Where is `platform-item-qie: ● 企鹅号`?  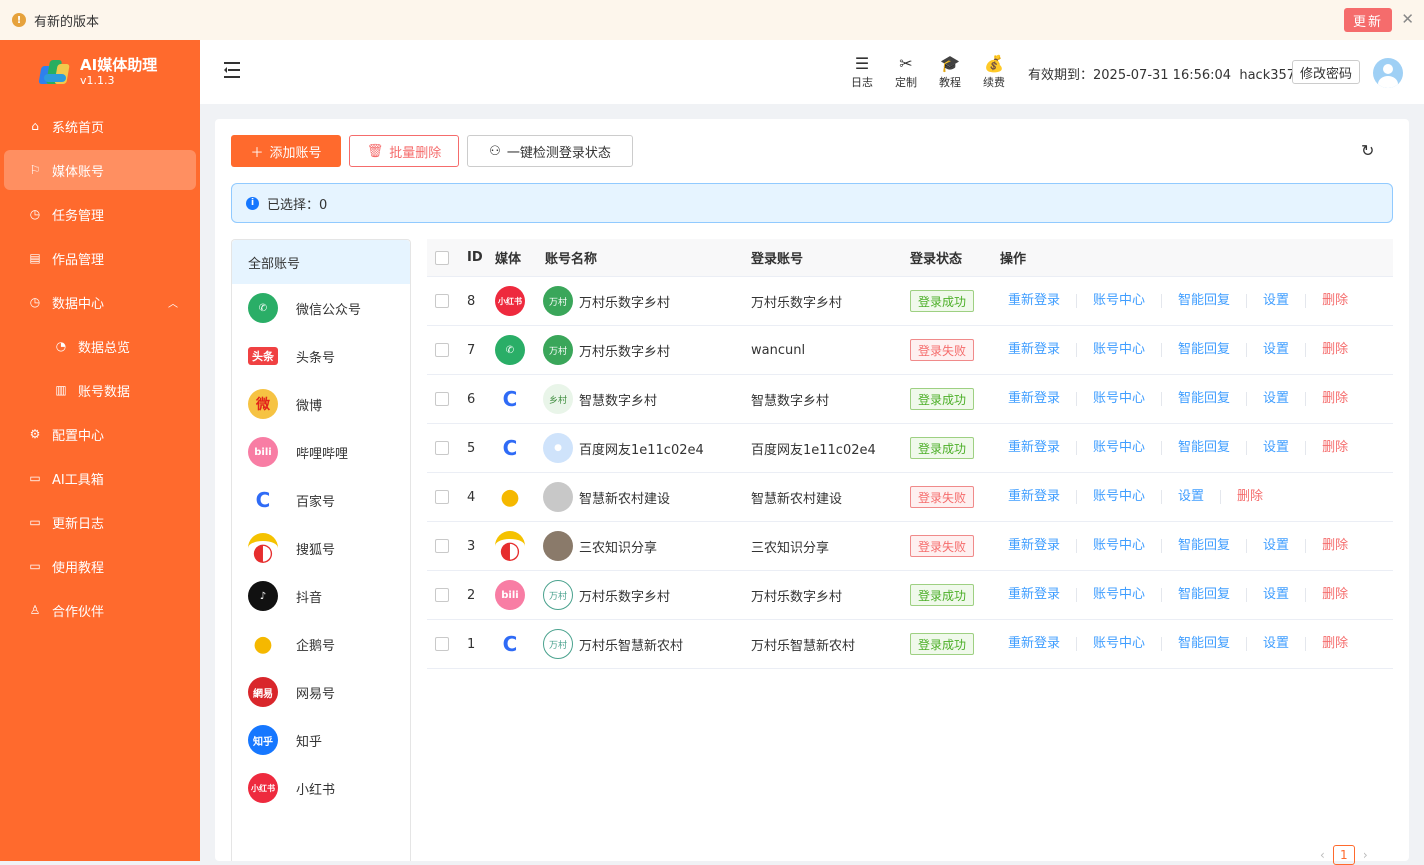
platform-item-qie: ● 企鹅号 is located at coordinates (321, 644).